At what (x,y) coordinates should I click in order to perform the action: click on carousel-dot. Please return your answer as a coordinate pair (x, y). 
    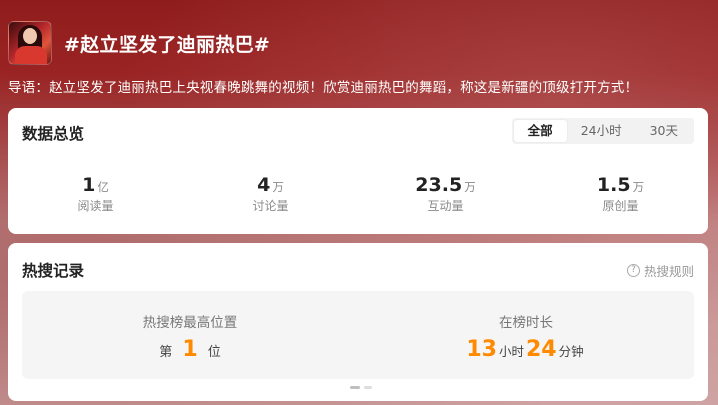
    Looking at the image, I should click on (368, 387).